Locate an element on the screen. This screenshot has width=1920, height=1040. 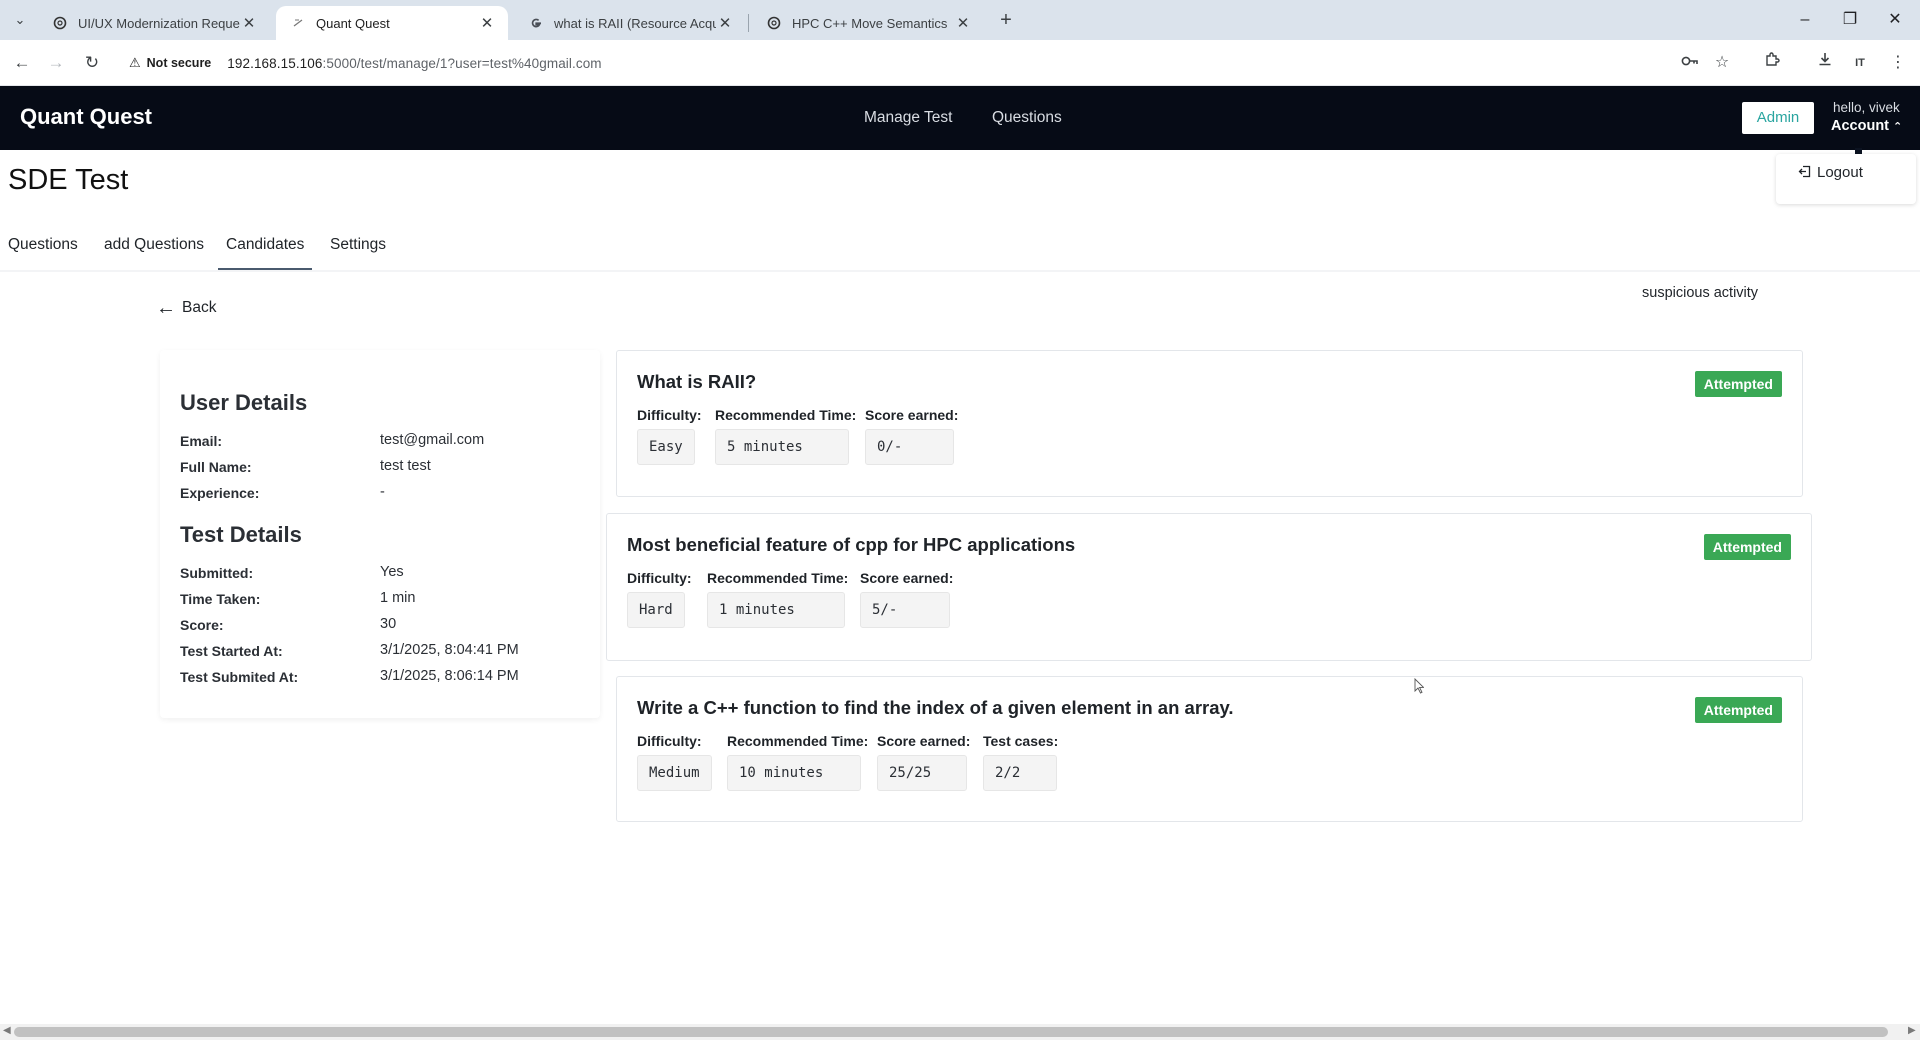
google-icon is located at coordinates (536, 23).